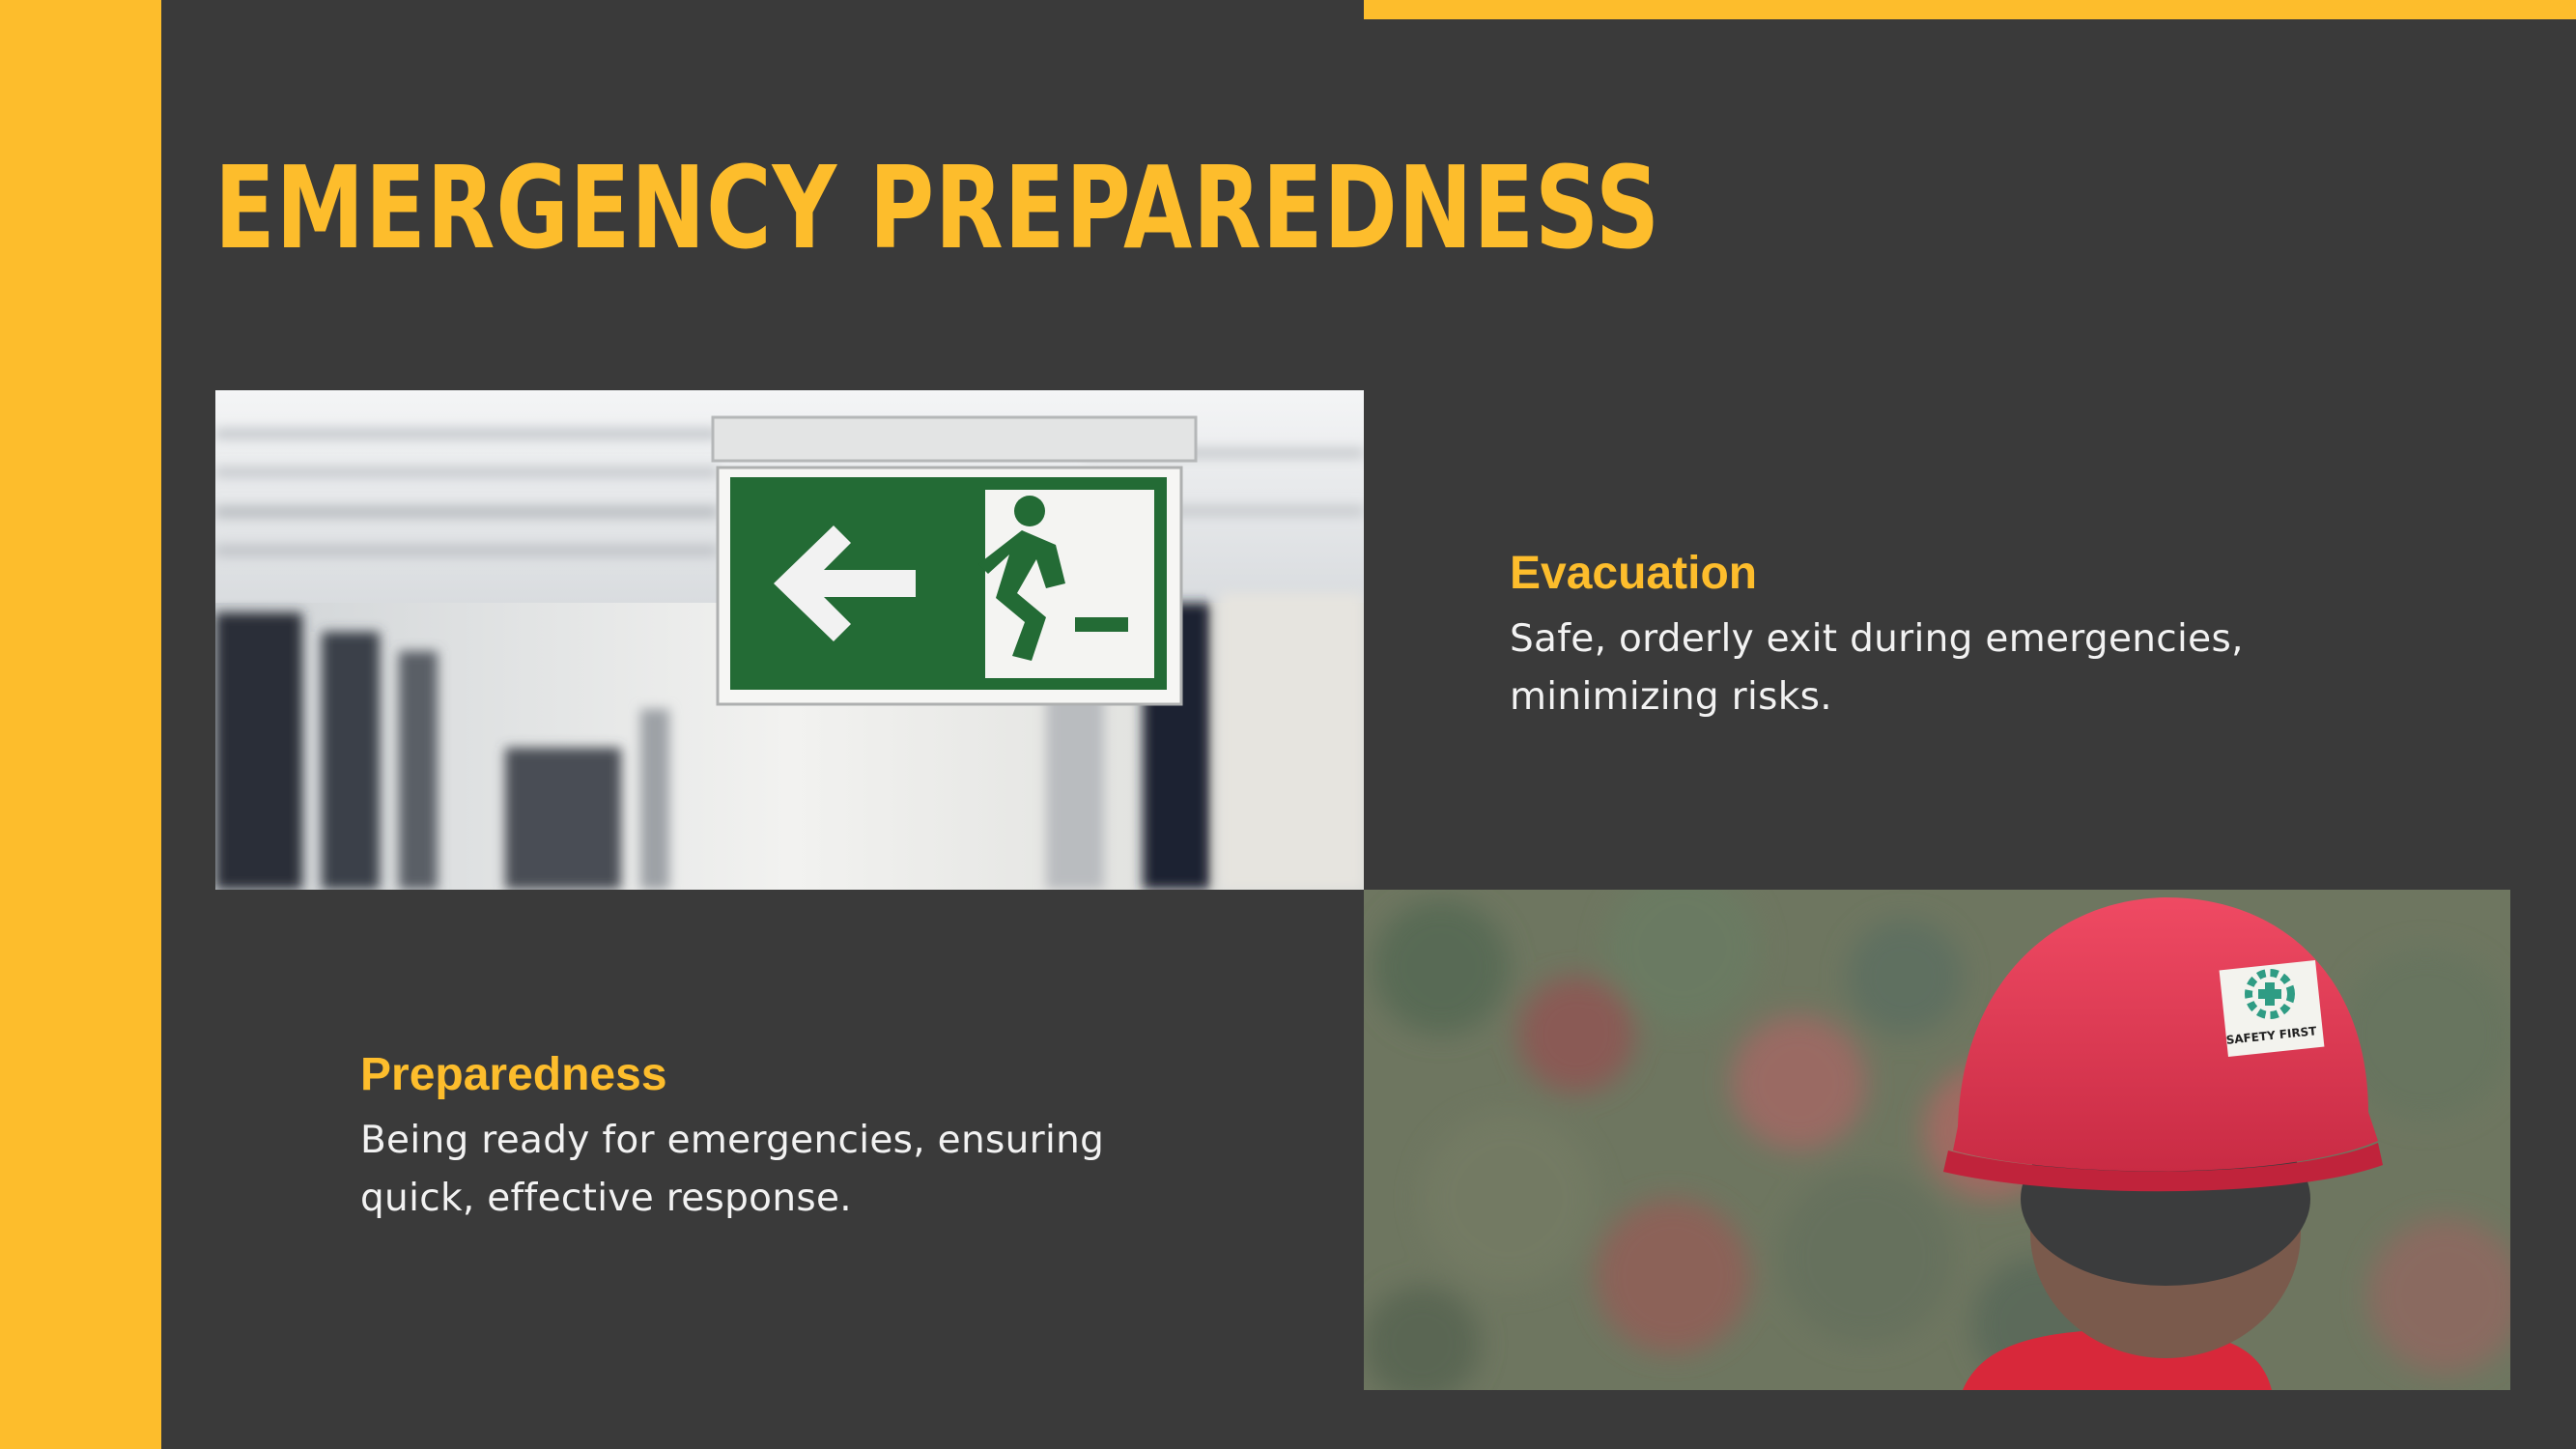 The image size is (2576, 1449). What do you see at coordinates (513, 1074) in the screenshot?
I see `preparedness-heading: Preparedness` at bounding box center [513, 1074].